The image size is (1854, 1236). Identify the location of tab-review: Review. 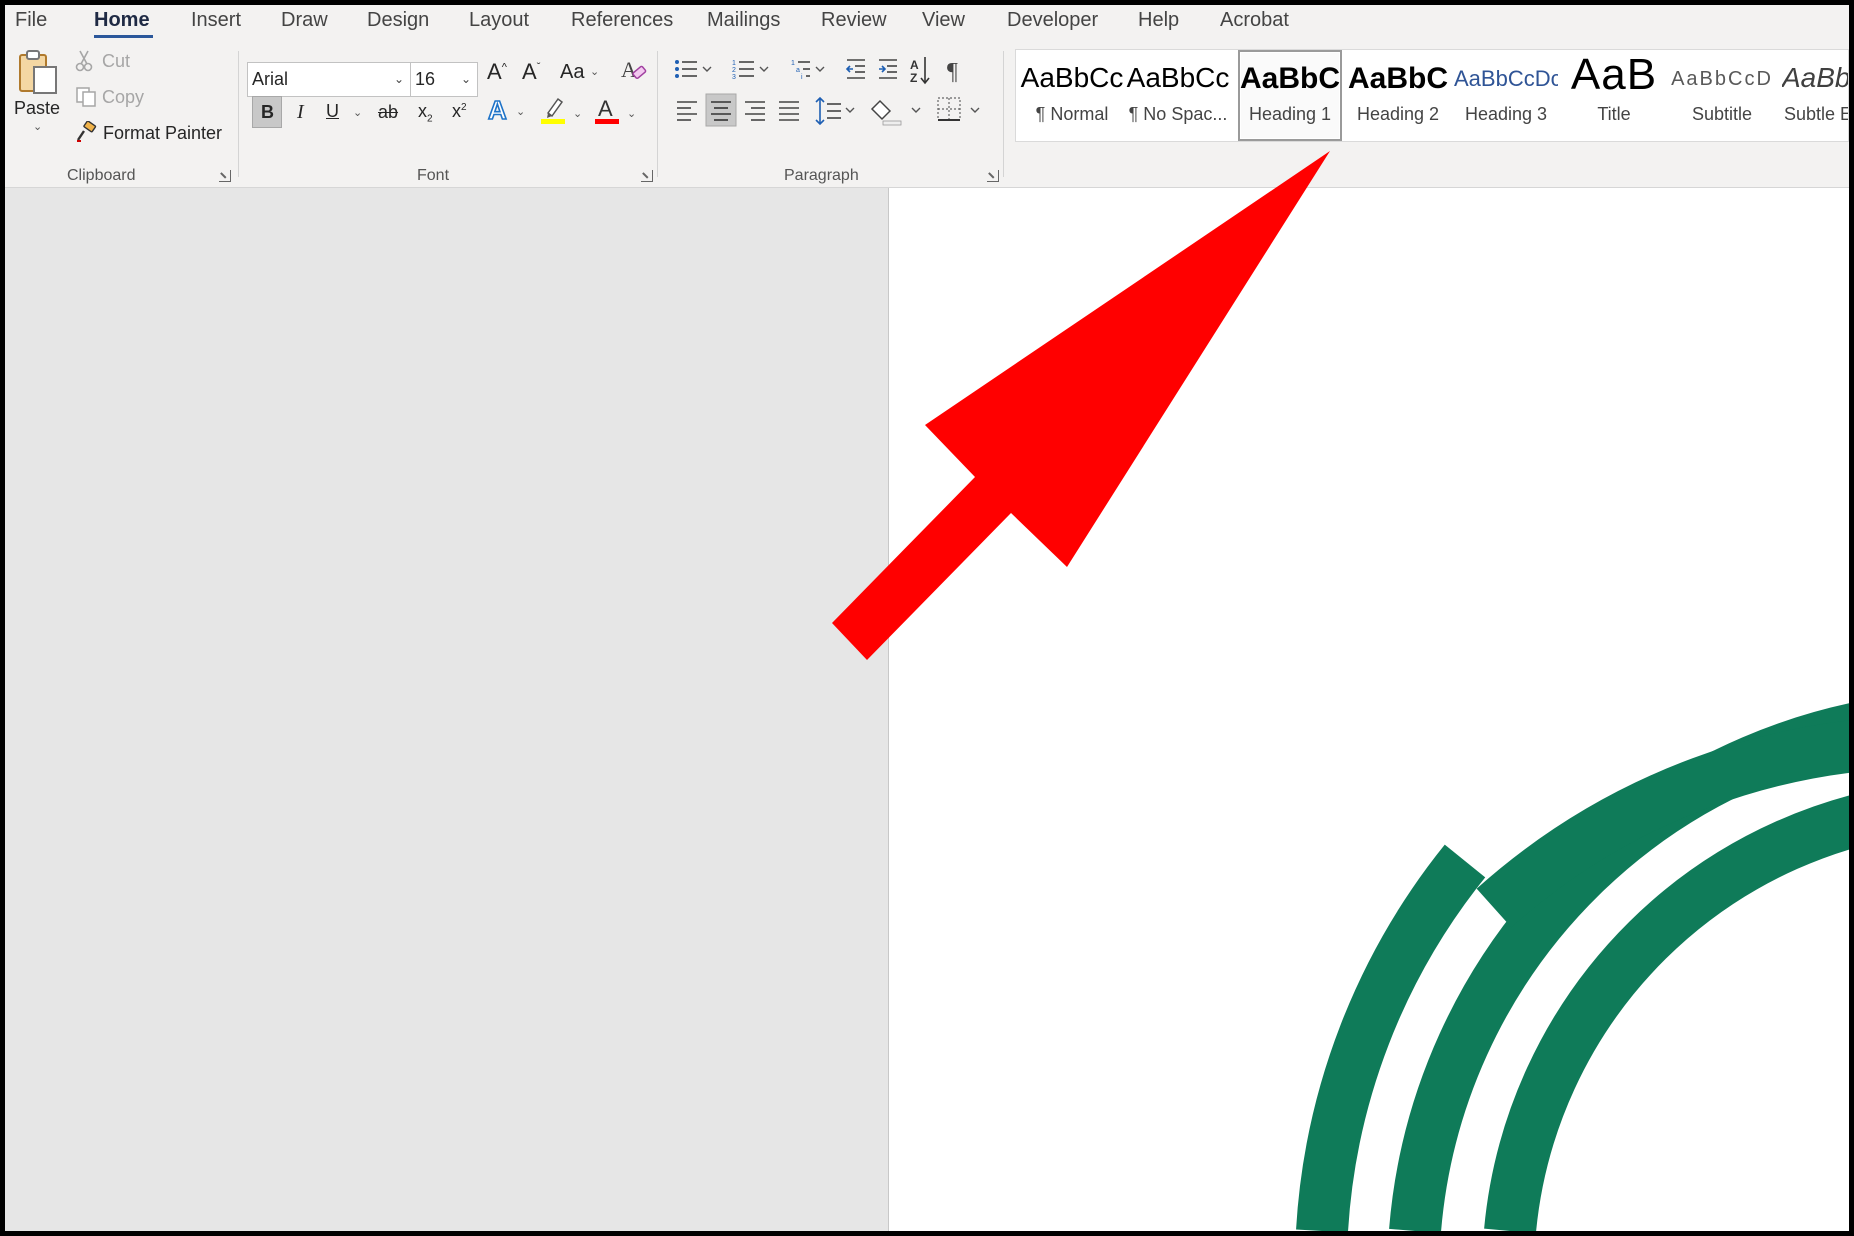
(854, 20).